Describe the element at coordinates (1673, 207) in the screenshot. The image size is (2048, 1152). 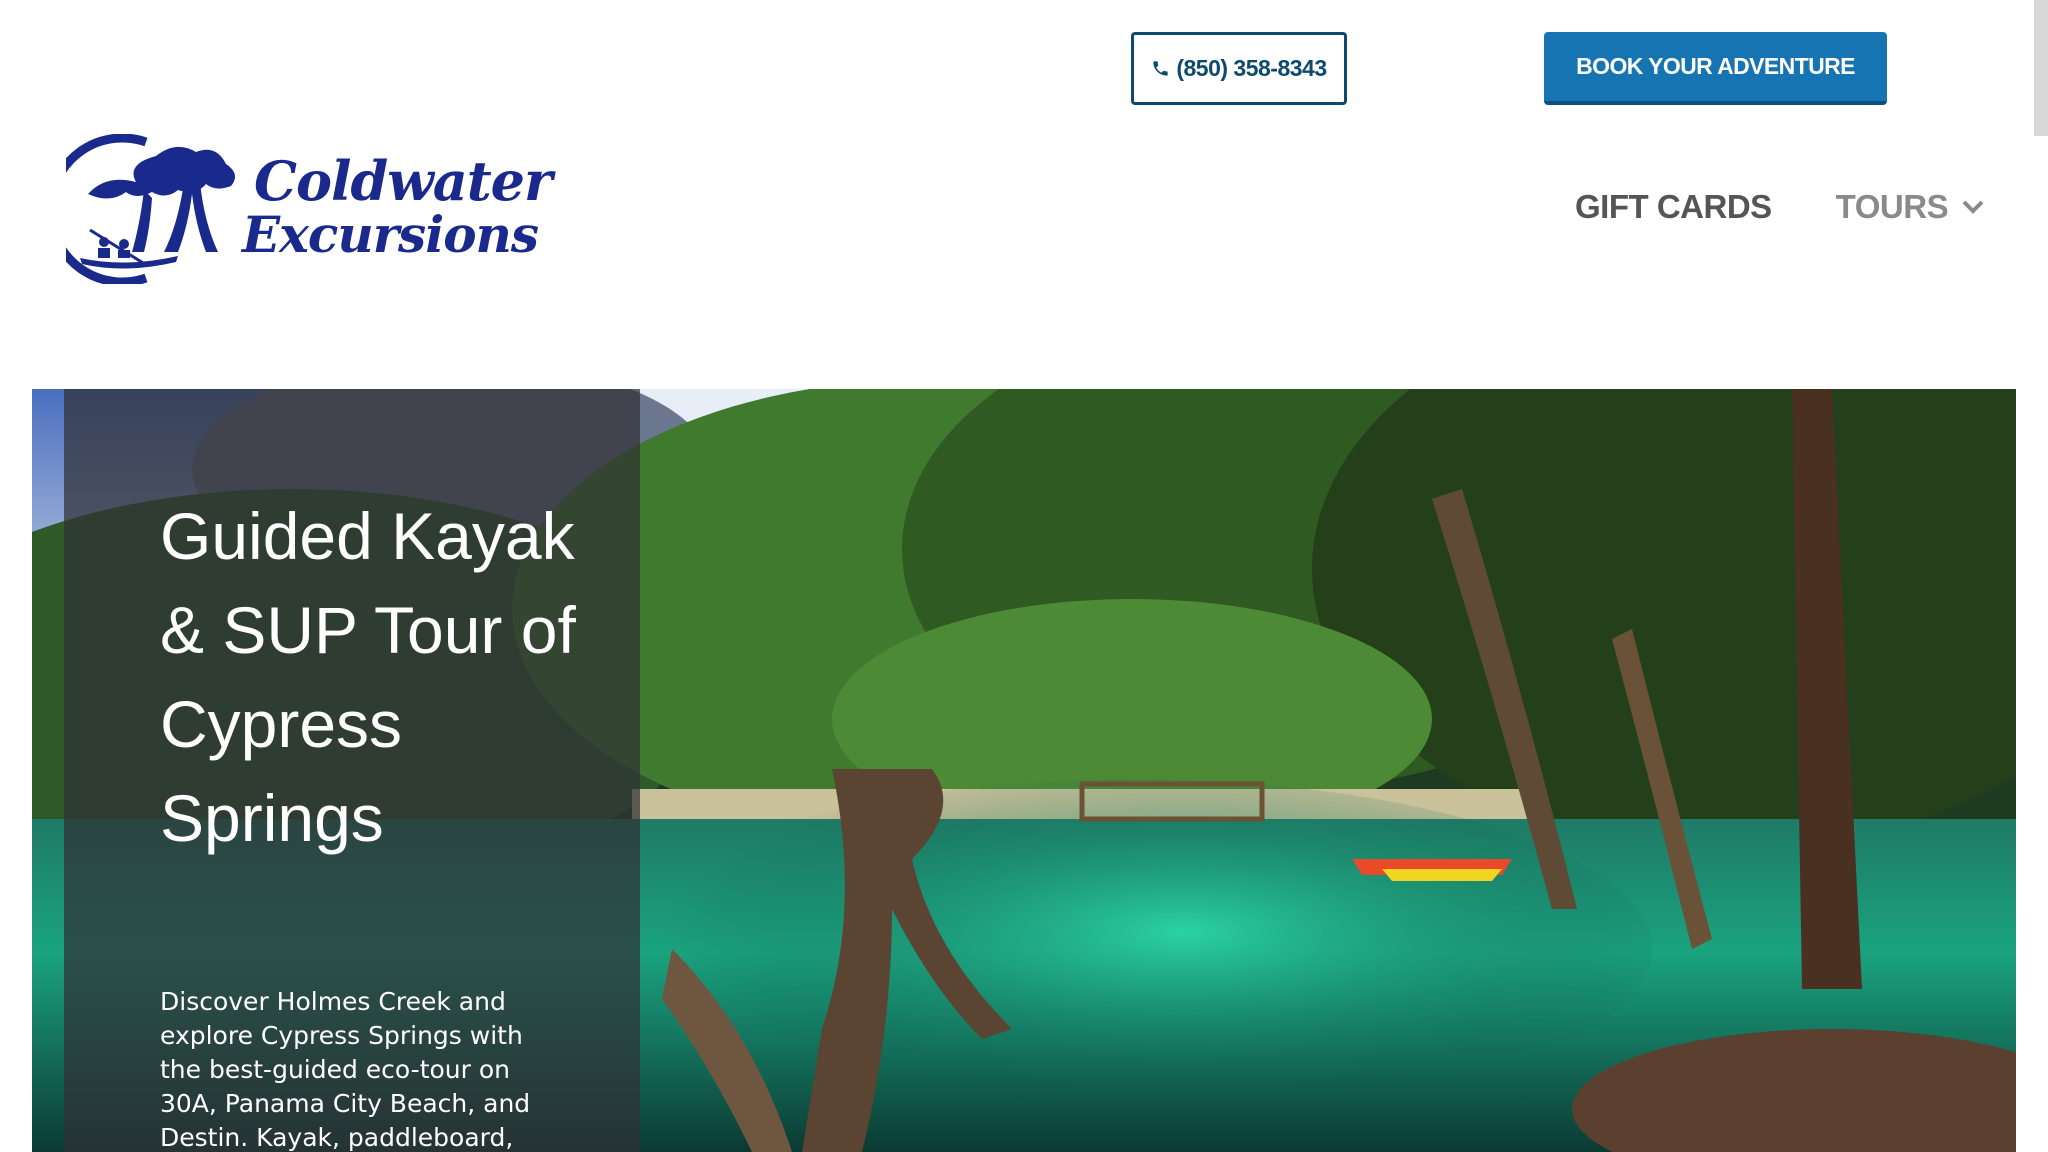
I see `nav-item-gift-cards: GIFT CARDS` at that location.